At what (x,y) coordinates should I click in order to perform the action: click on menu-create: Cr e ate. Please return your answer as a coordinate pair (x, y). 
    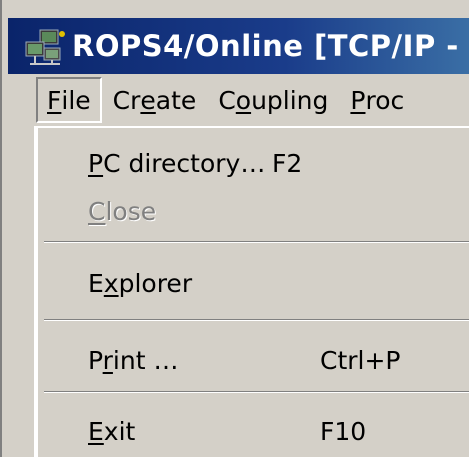
    Looking at the image, I should click on (155, 100).